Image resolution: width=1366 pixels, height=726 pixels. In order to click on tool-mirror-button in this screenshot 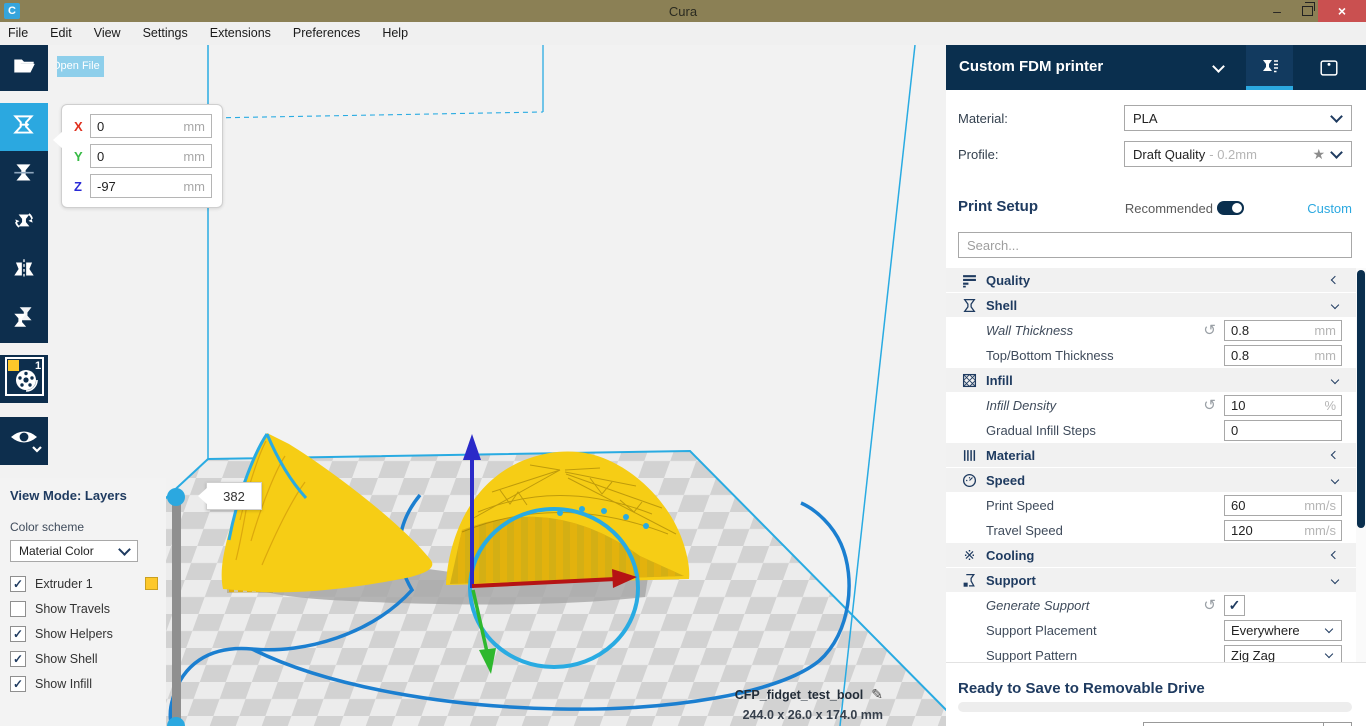, I will do `click(24, 271)`.